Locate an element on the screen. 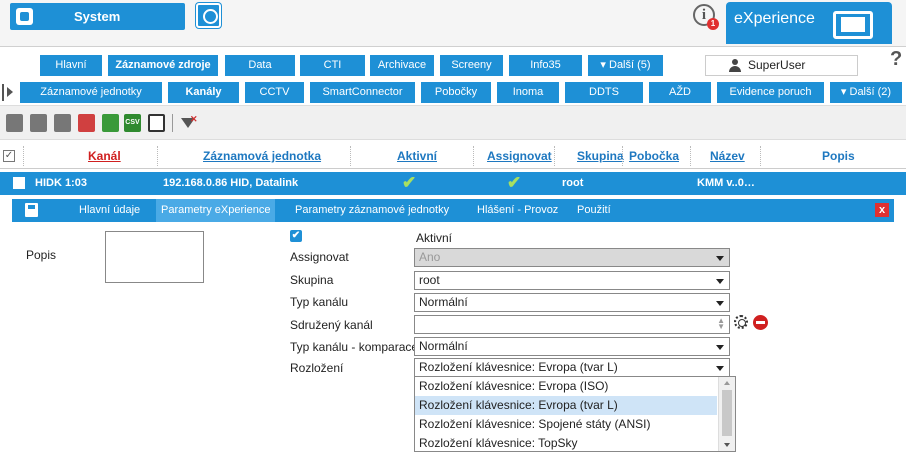 This screenshot has width=906, height=461. nav-dalsi: ▾ Další (5) is located at coordinates (625, 65).